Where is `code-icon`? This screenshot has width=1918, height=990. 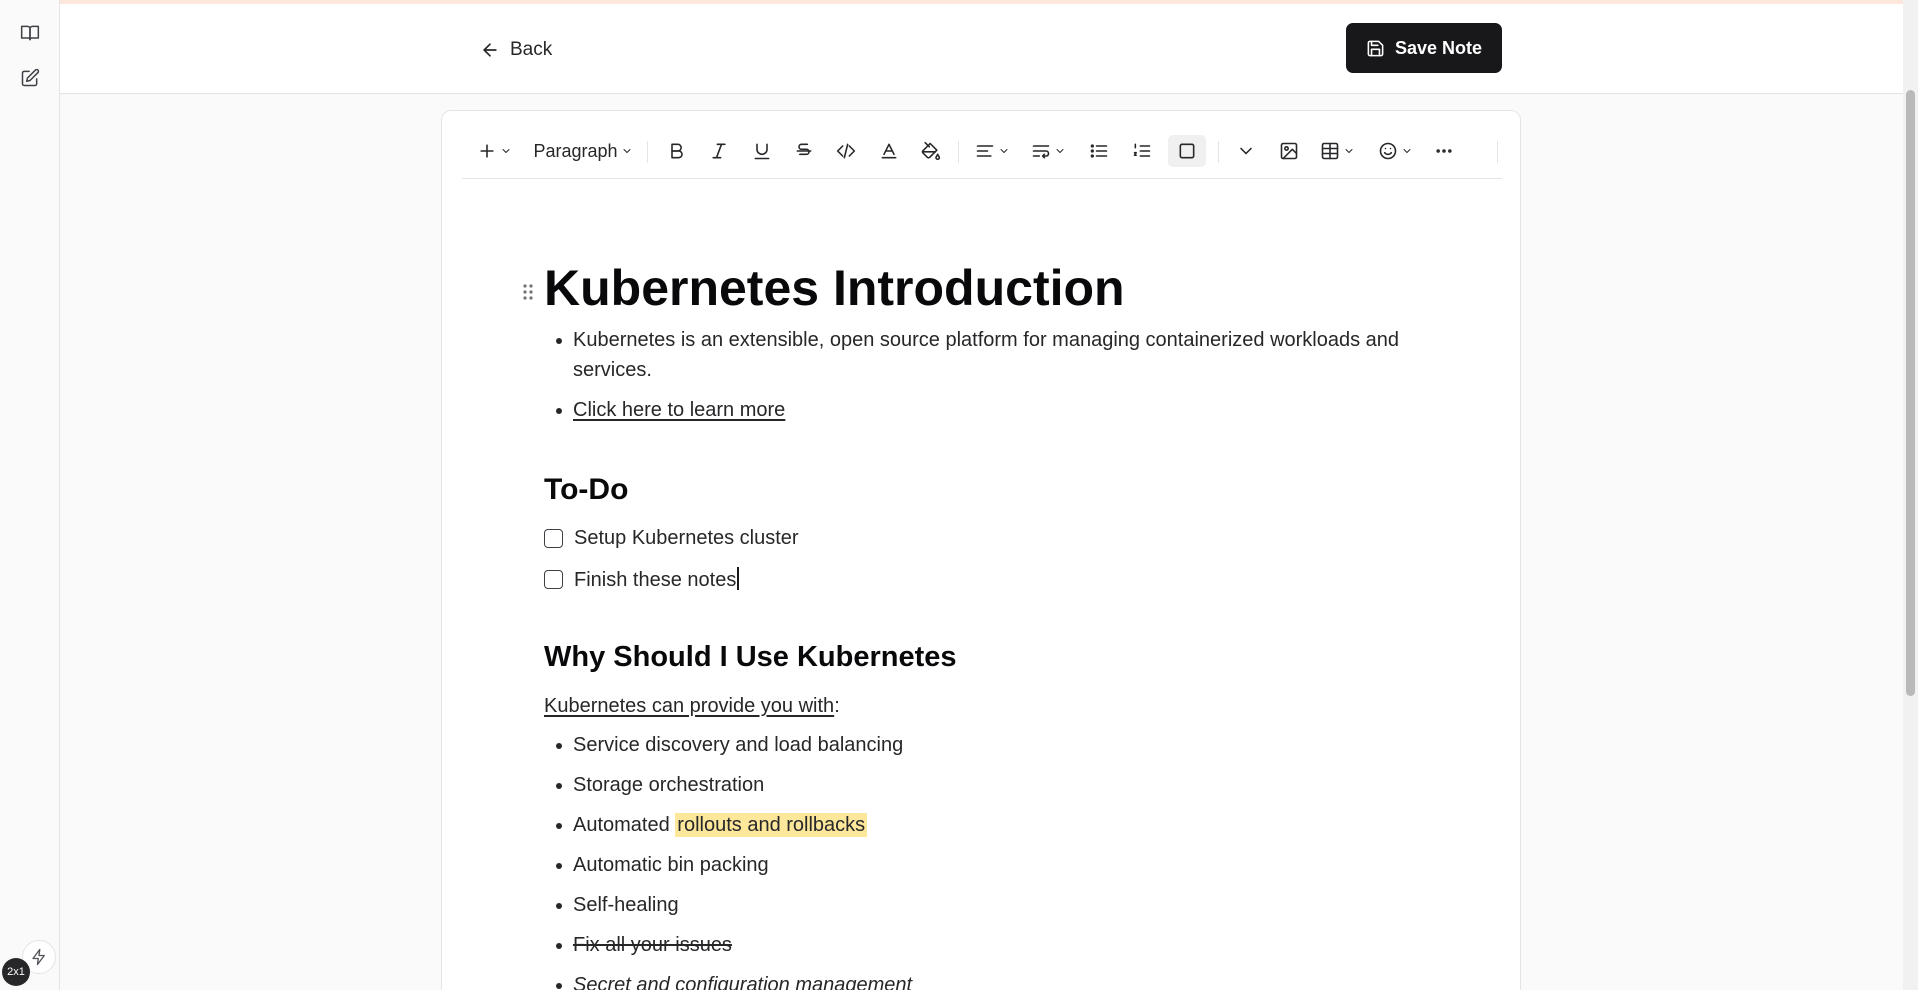
code-icon is located at coordinates (846, 151).